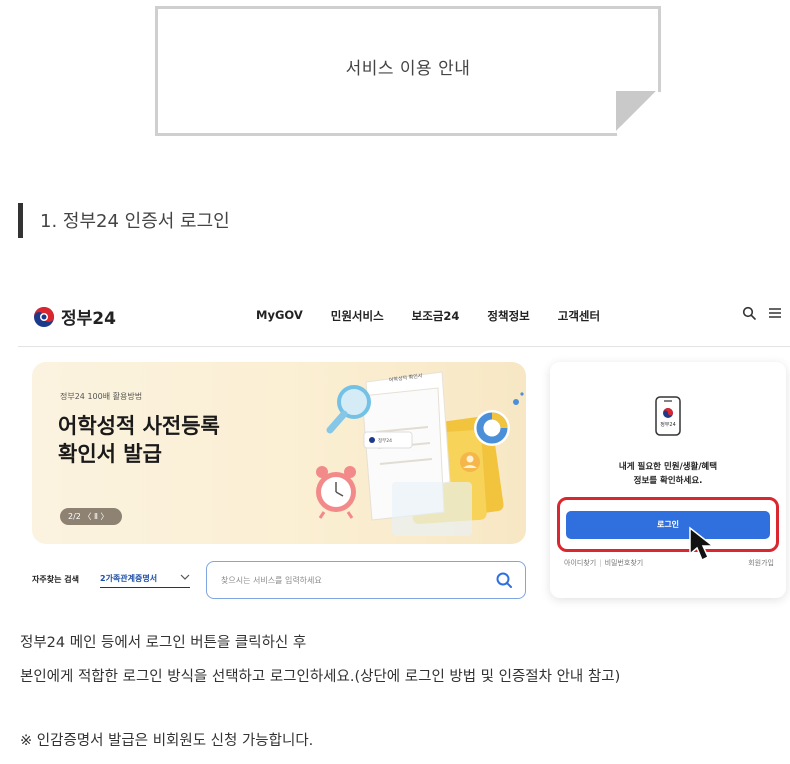 This screenshot has height=764, width=790. I want to click on page-fold-shadow, so click(636, 111).